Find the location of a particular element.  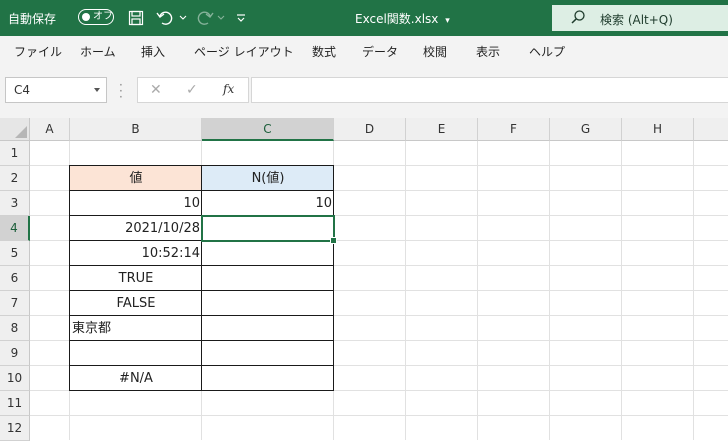

cell-b6: TRUE is located at coordinates (136, 278).